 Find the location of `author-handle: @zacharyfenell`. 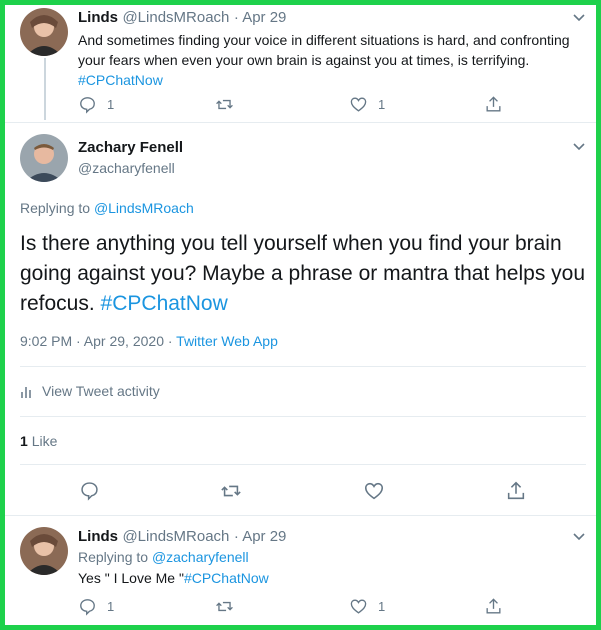

author-handle: @zacharyfenell is located at coordinates (126, 168).